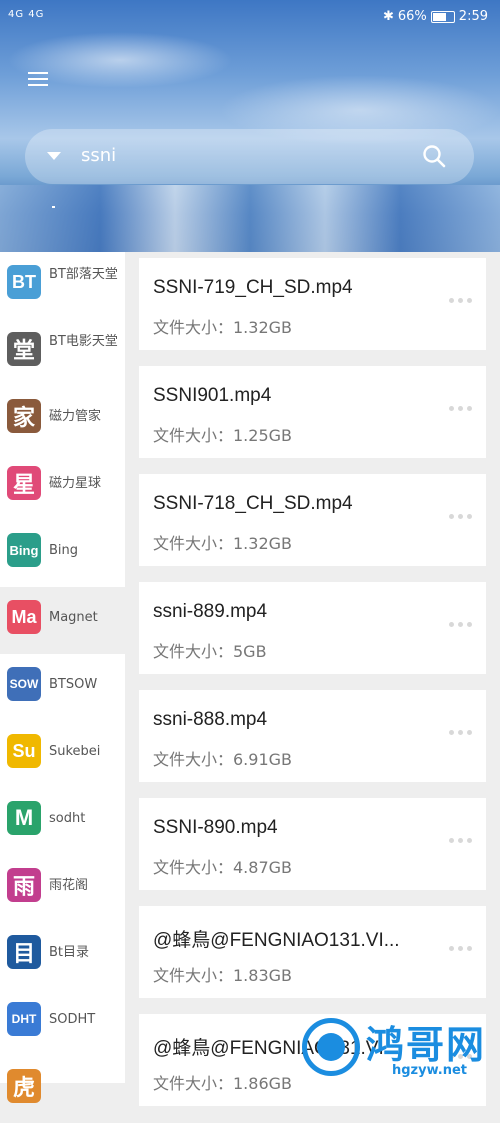 This screenshot has height=1123, width=500. I want to click on sidebar-item-label: BT电影天堂, so click(83, 341).